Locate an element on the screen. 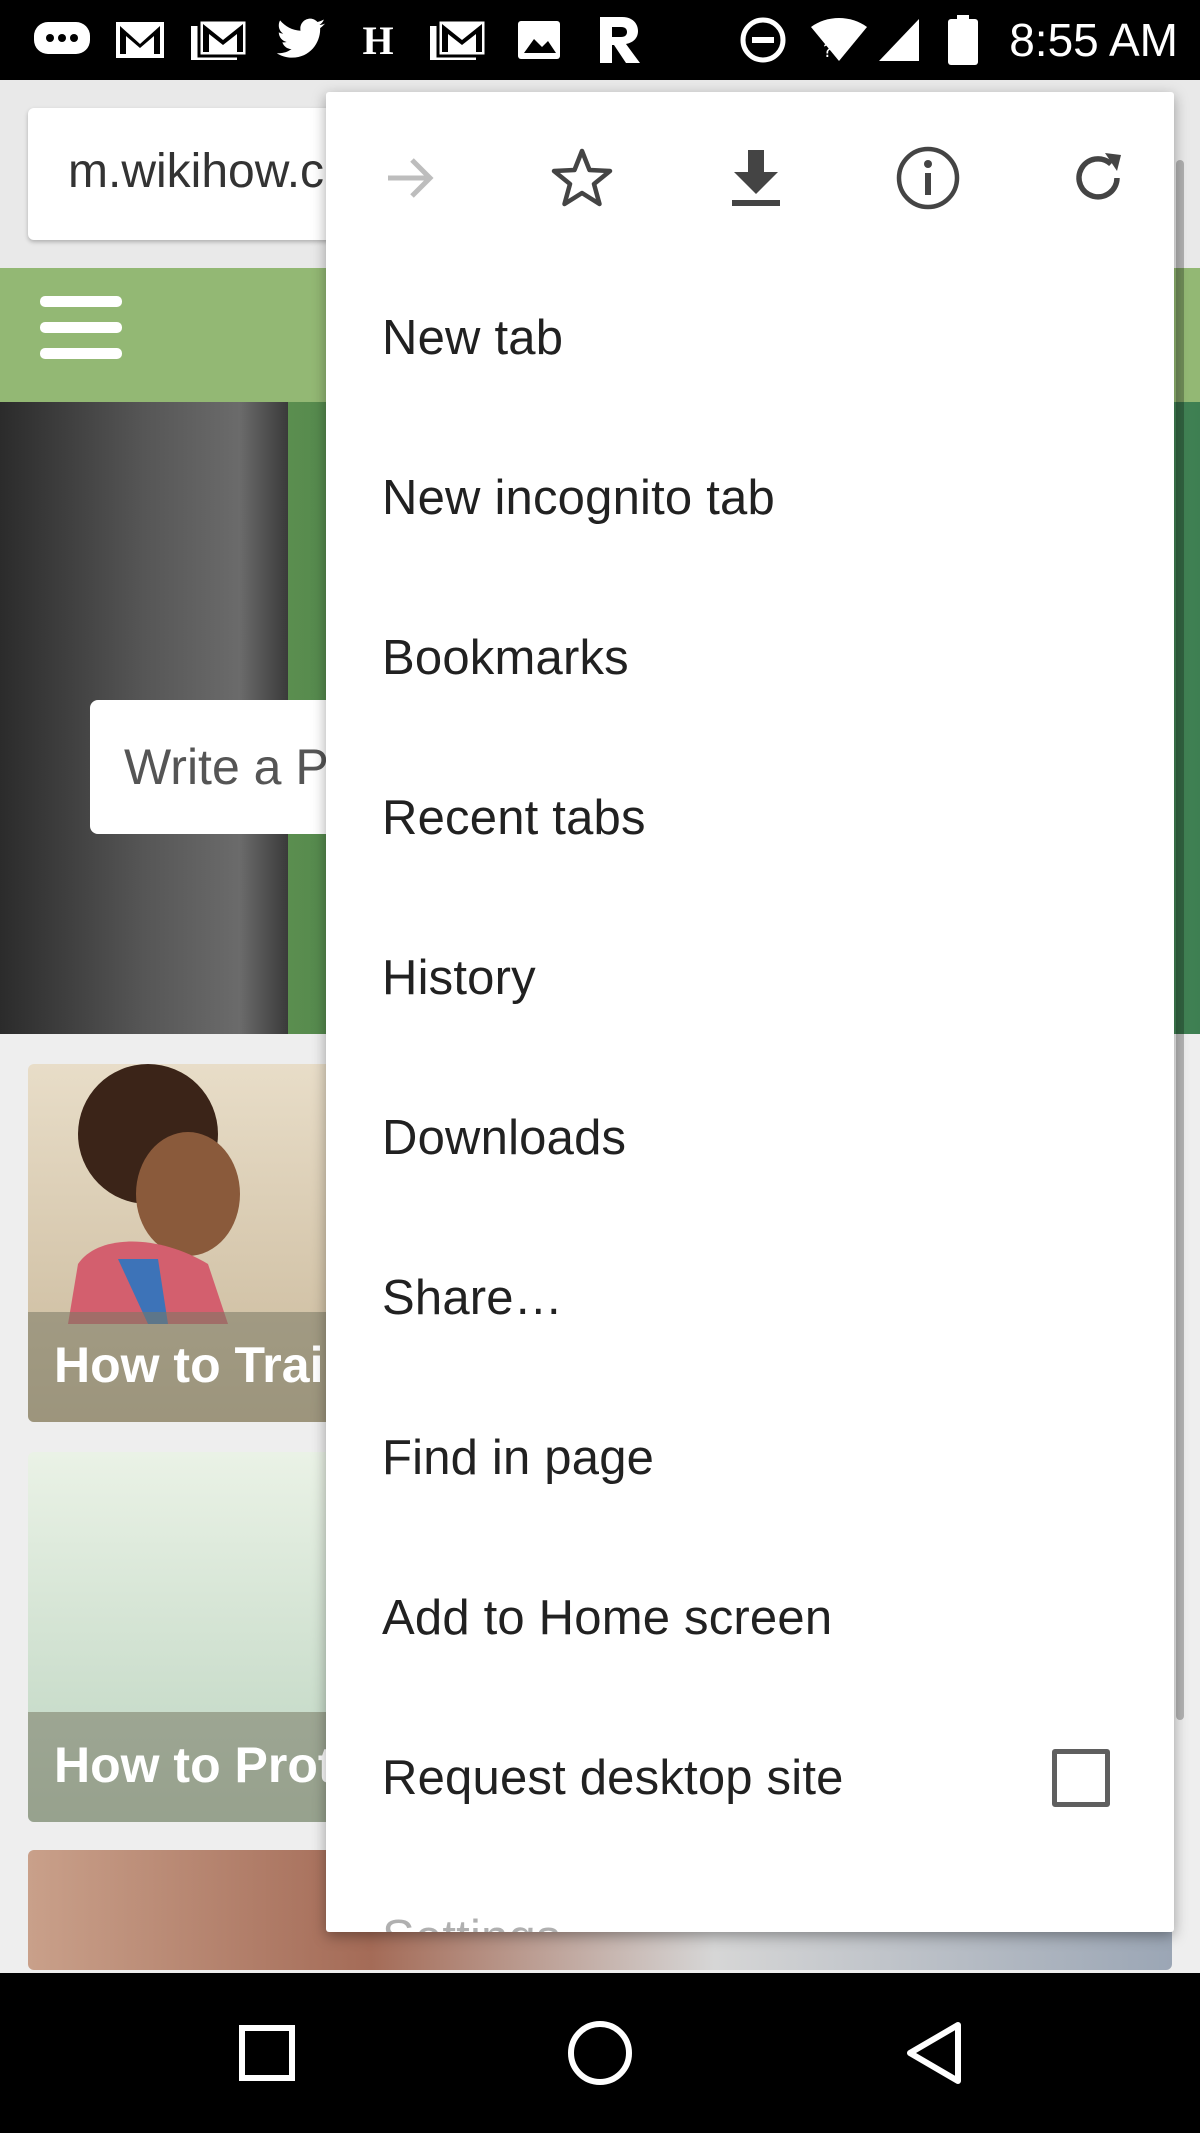  hero-search-placeholder: Write a P is located at coordinates (226, 767).